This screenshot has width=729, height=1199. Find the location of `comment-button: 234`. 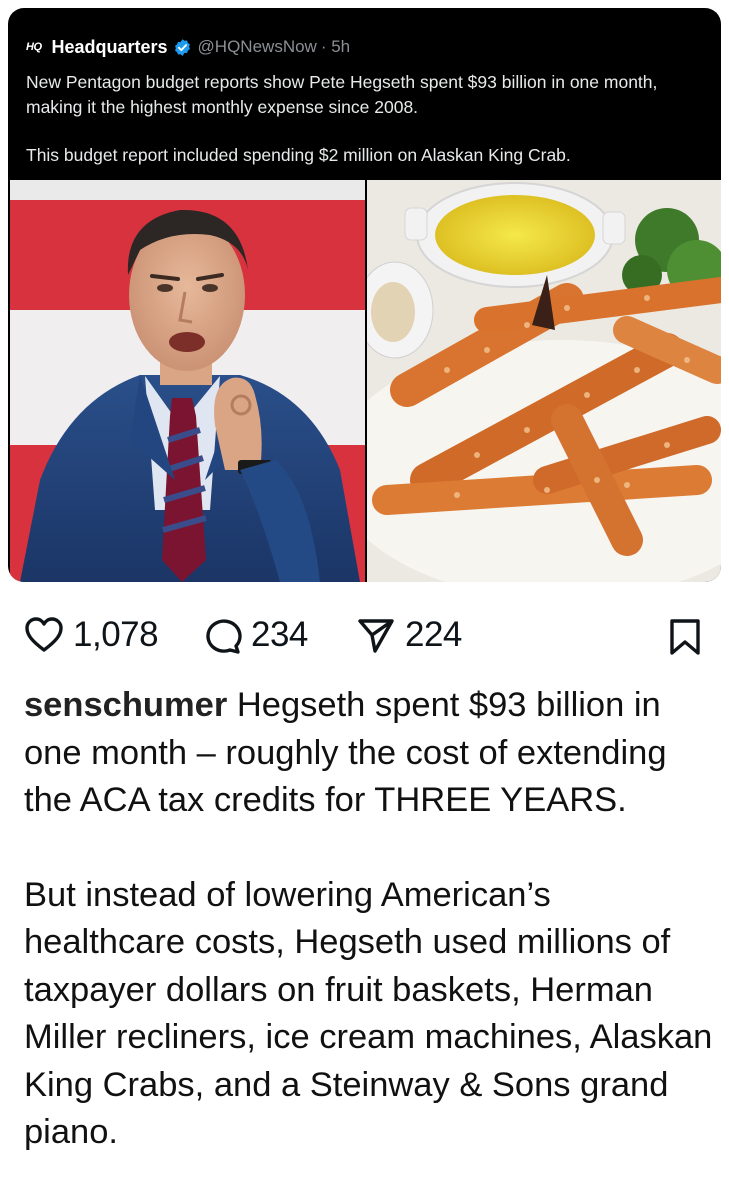

comment-button: 234 is located at coordinates (255, 635).